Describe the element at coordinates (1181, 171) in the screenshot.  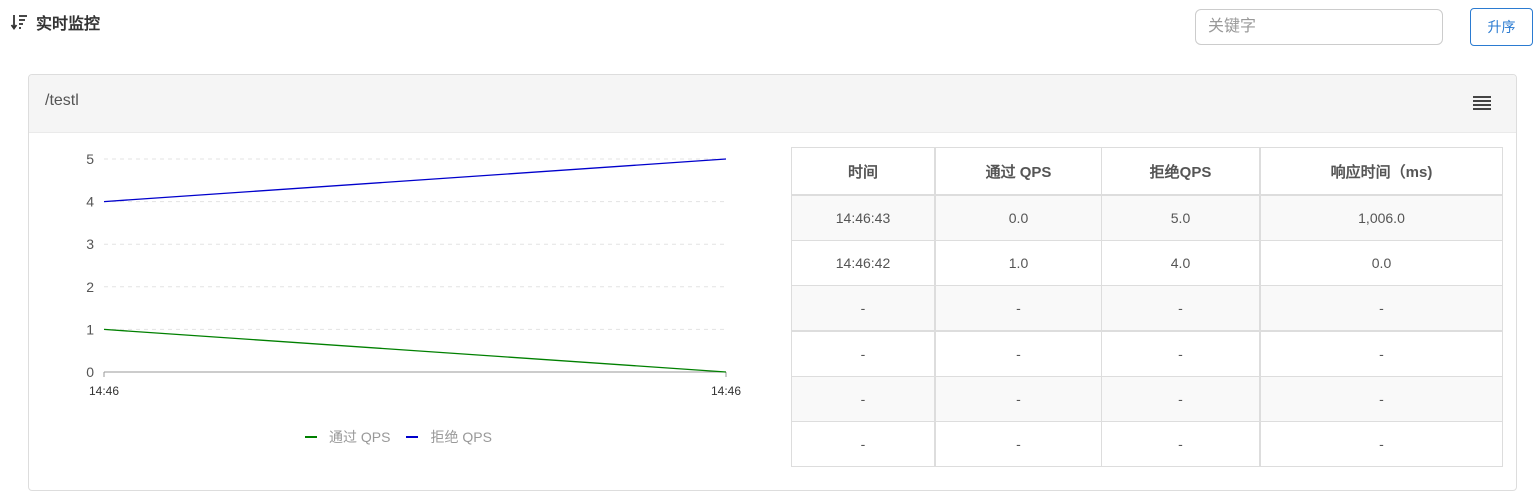
I see `header-reject-qps: 拒绝QPS` at that location.